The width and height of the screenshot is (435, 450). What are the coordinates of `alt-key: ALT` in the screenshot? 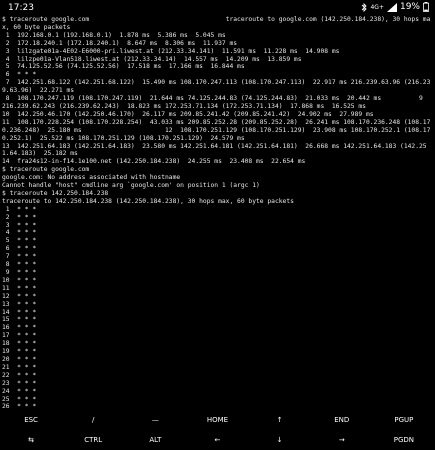 It's located at (155, 440).